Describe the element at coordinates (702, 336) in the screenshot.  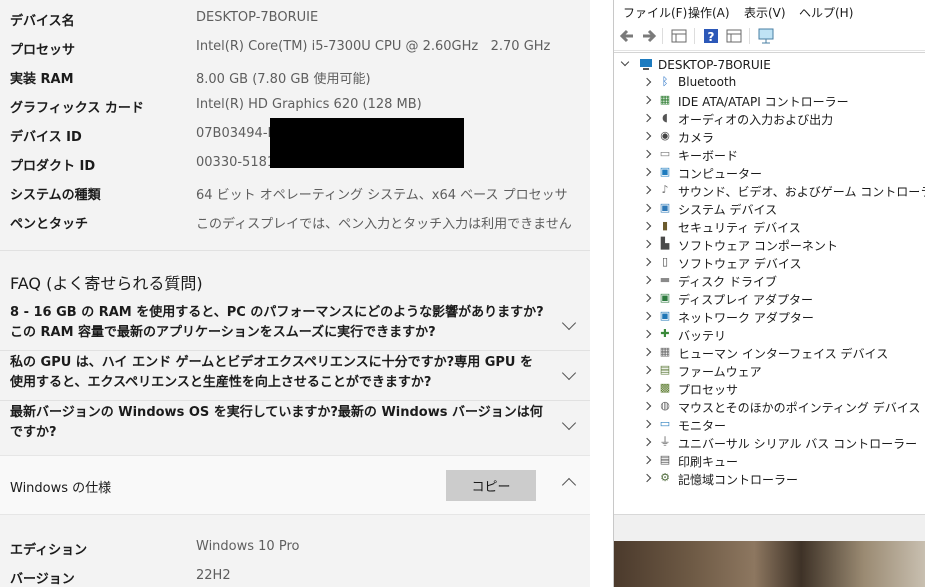
I see `tree-node-label: バッテリ` at that location.